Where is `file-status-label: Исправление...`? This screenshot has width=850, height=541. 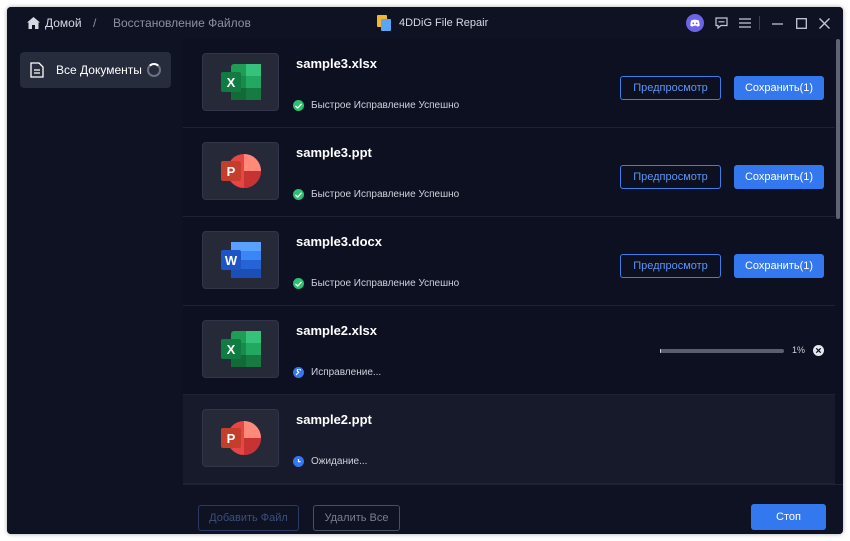
file-status-label: Исправление... is located at coordinates (346, 372).